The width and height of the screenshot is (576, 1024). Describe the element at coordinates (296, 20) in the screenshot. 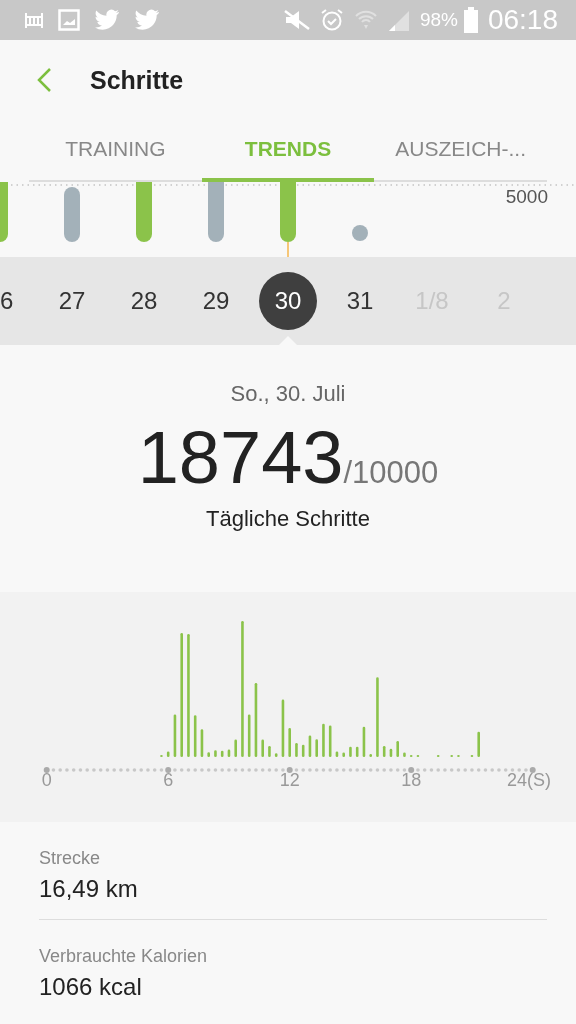

I see `mute-icon` at that location.